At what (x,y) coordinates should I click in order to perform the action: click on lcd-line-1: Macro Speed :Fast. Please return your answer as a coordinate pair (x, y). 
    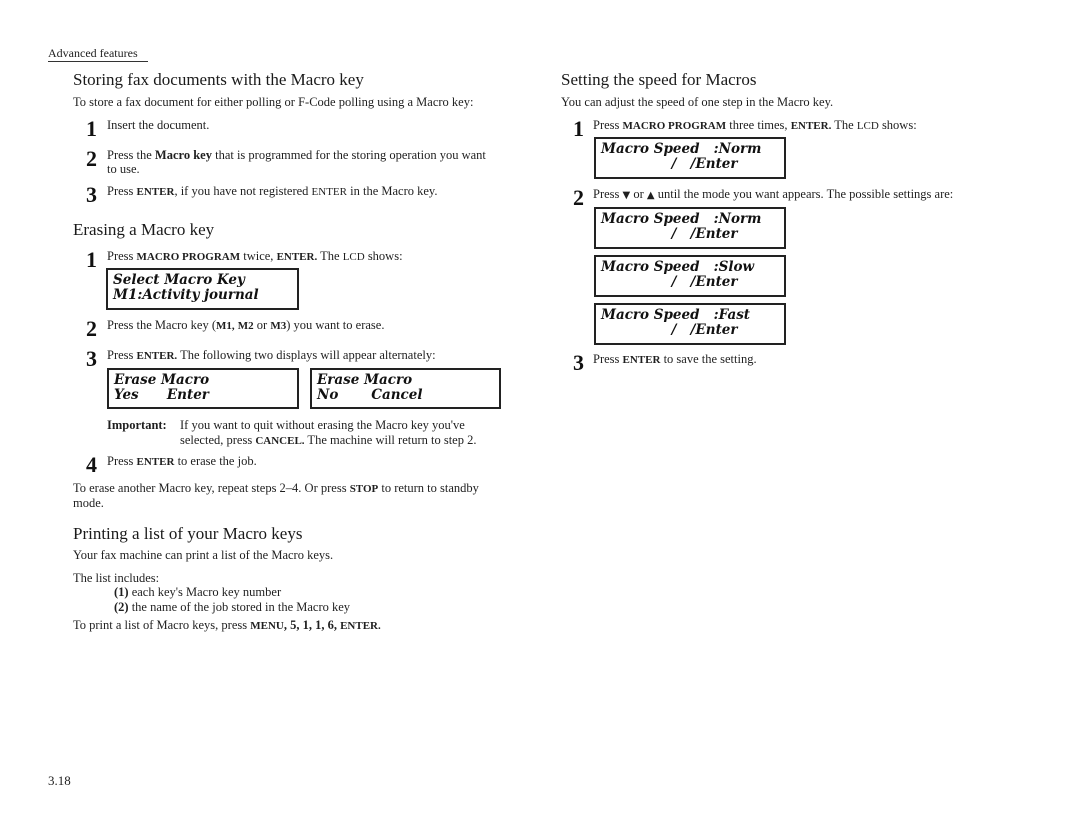
    Looking at the image, I should click on (676, 315).